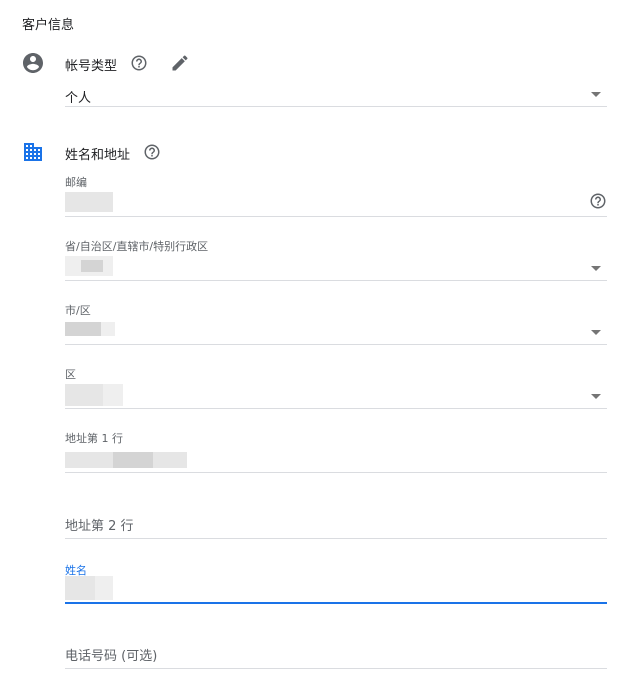 Image resolution: width=631 pixels, height=681 pixels. I want to click on account-circle-icon, so click(33, 63).